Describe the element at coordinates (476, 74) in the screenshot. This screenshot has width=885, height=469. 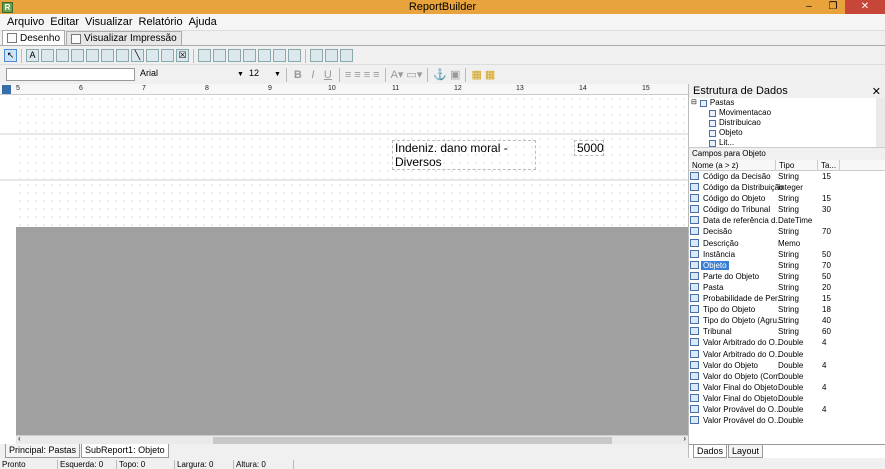
I see `bring-to-front-icon: ▦` at that location.